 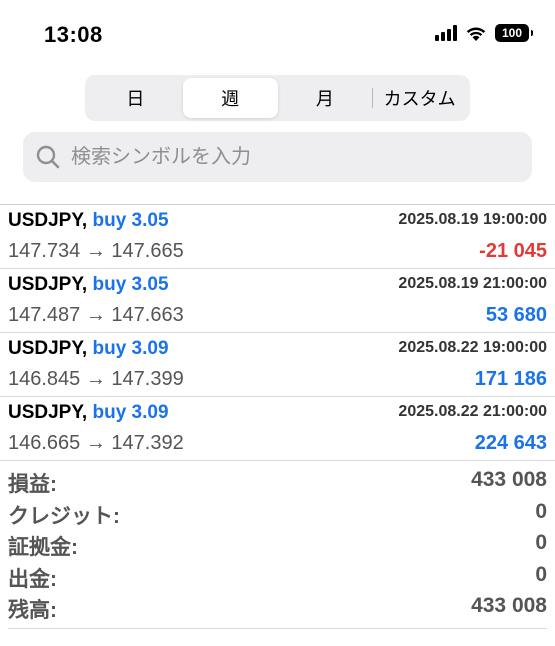 I want to click on trade-datetime: 2025.08.19 19:00:00, so click(x=472, y=219).